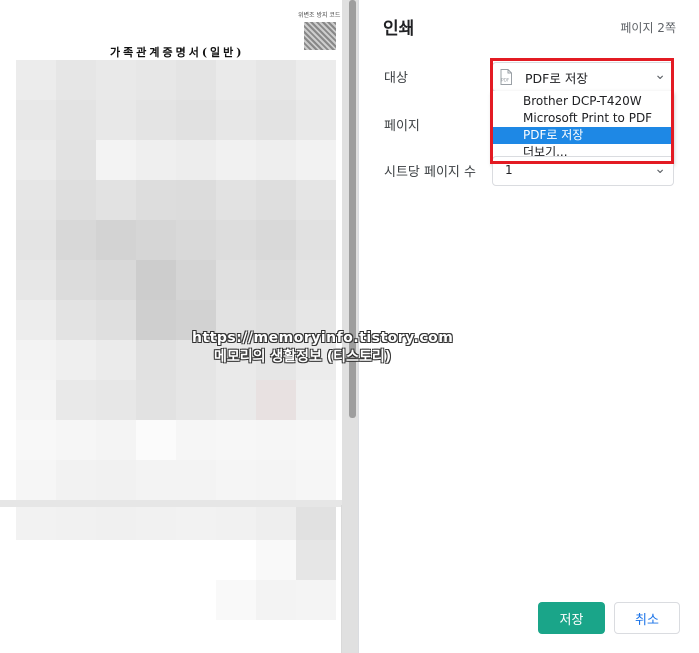 The width and height of the screenshot is (699, 653). What do you see at coordinates (402, 126) in the screenshot?
I see `pages-label: 페이지` at bounding box center [402, 126].